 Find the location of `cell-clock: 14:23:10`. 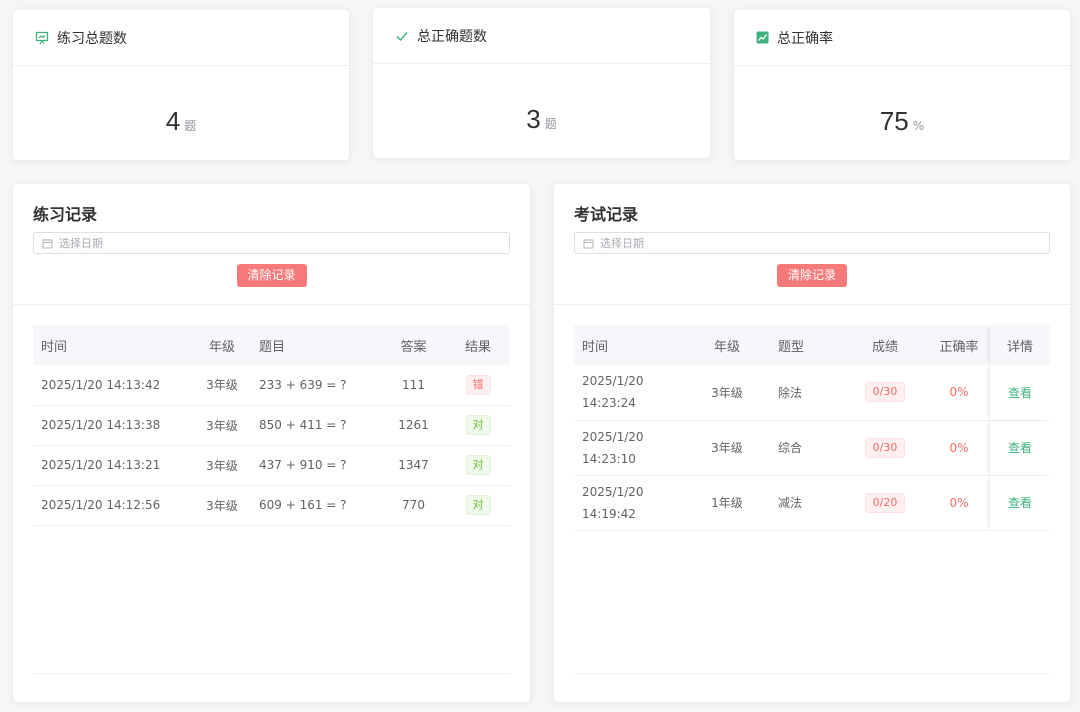

cell-clock: 14:23:10 is located at coordinates (609, 458).